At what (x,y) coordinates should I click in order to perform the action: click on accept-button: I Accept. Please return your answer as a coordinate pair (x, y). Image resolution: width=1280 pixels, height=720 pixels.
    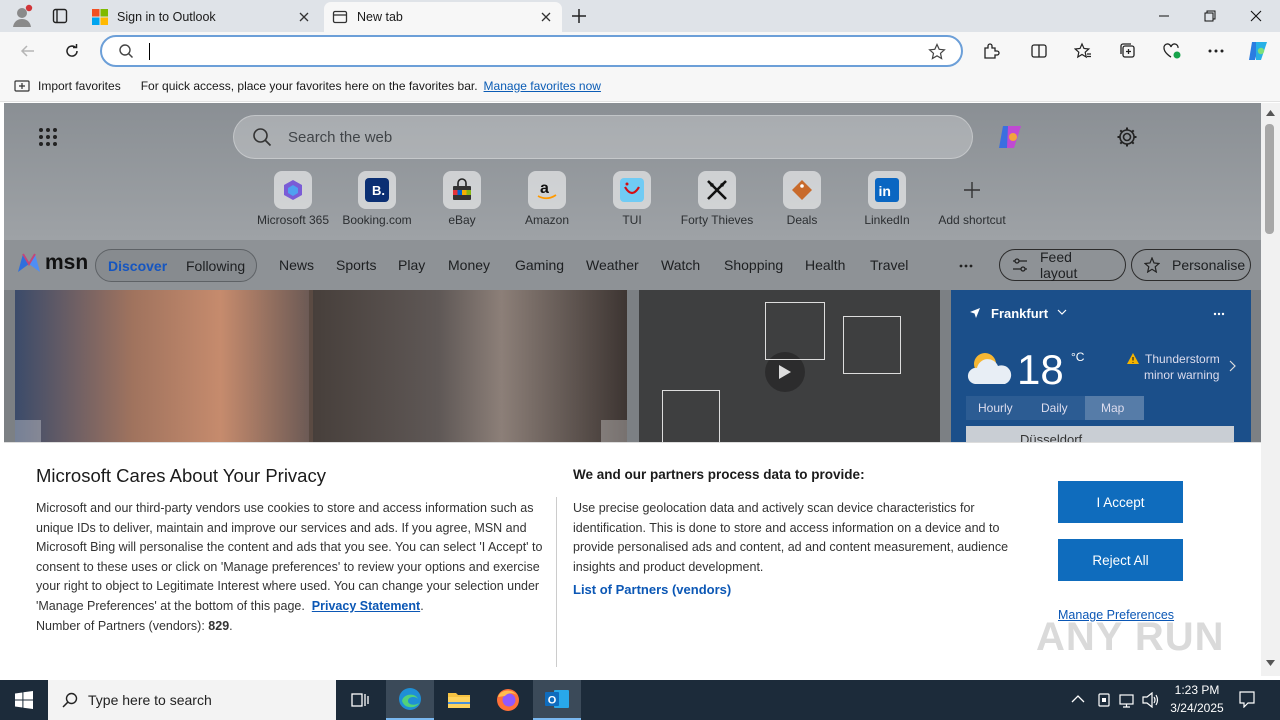
    Looking at the image, I should click on (1120, 502).